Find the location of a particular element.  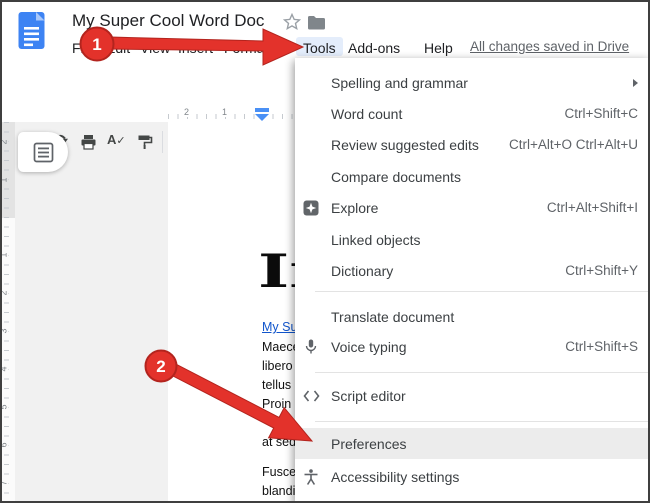

menu-item-dictionary: Dictionary Ctrl+Shift+Y is located at coordinates (472, 270).